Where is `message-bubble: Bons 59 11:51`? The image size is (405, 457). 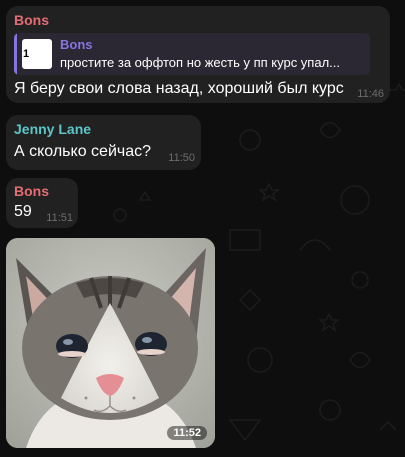
message-bubble: Bons 59 11:51 is located at coordinates (42, 203).